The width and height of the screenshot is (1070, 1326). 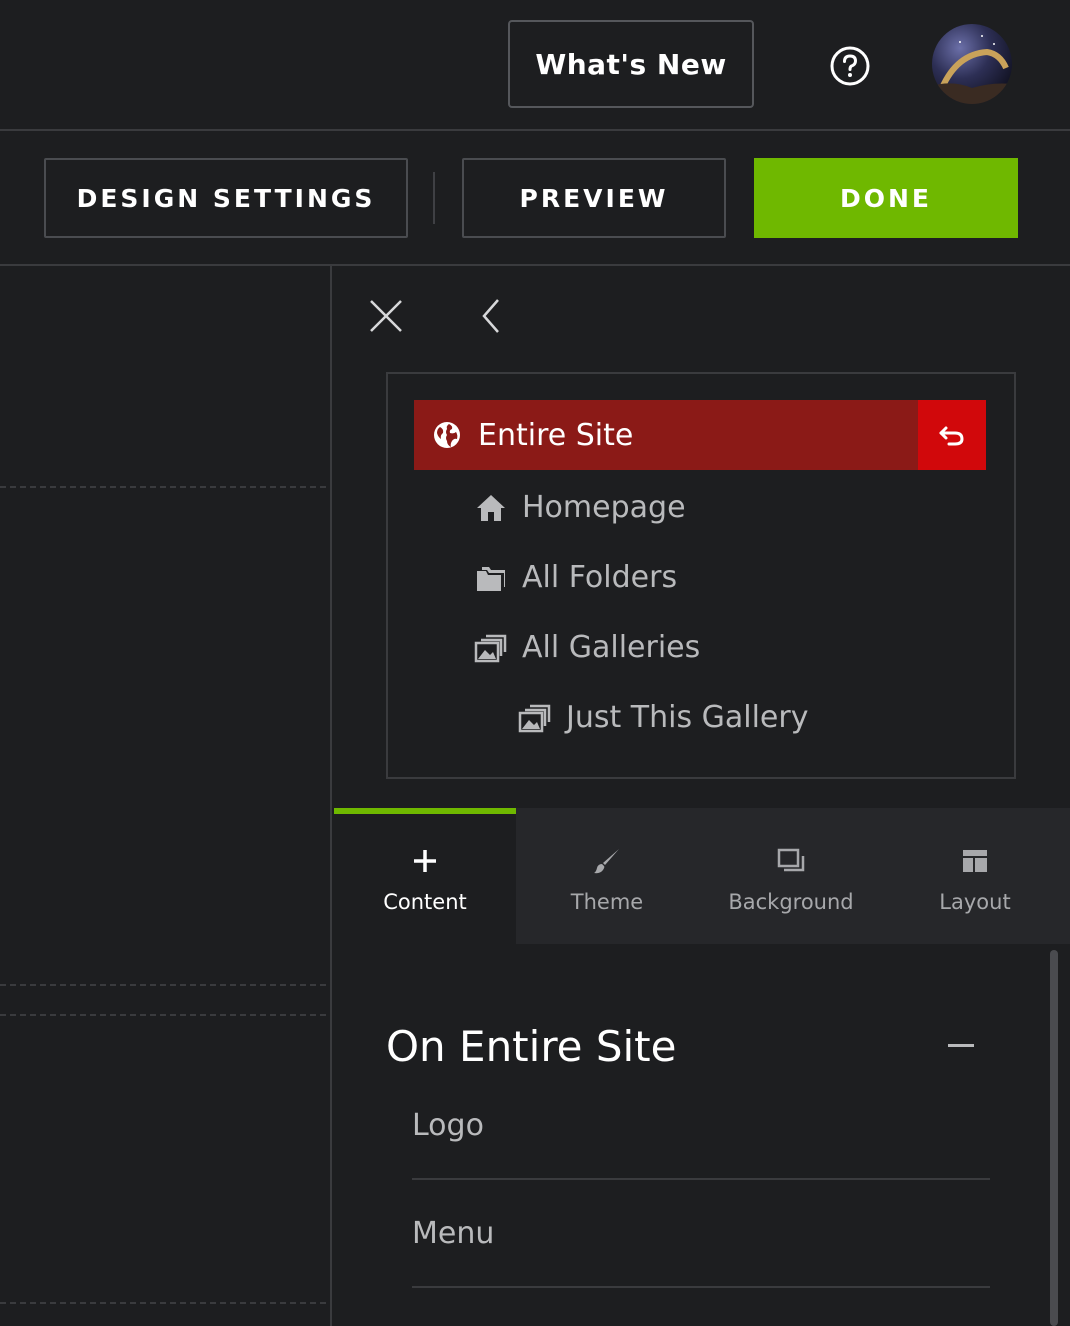 What do you see at coordinates (556, 435) in the screenshot?
I see `scope-item-label: Entire Site` at bounding box center [556, 435].